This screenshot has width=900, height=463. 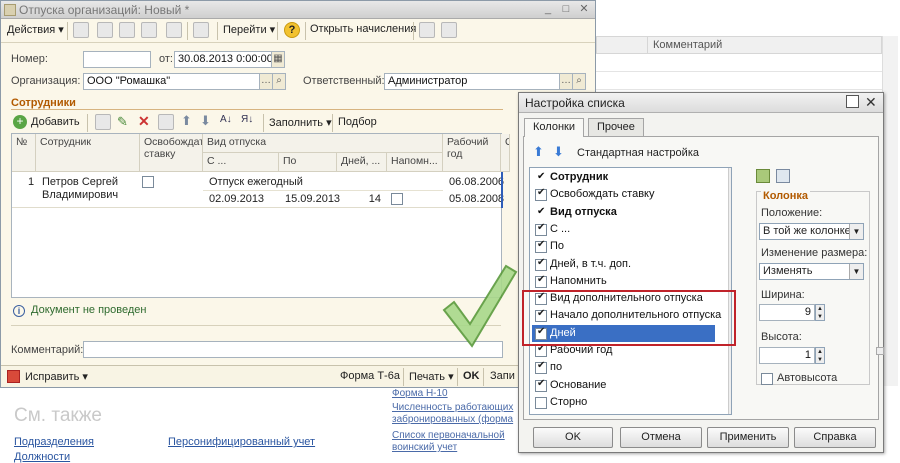 What do you see at coordinates (623, 177) in the screenshot?
I see `column-list-item: ✔ Сотрудник` at bounding box center [623, 177].